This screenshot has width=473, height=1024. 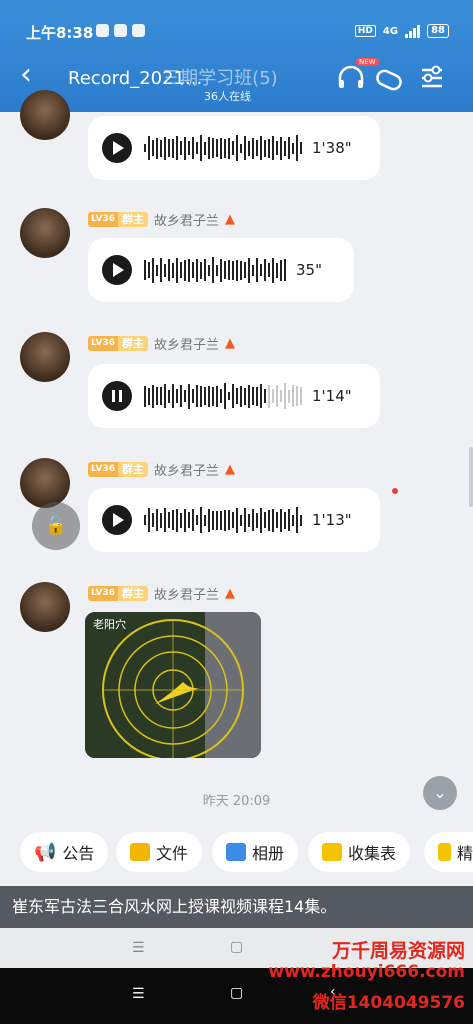 What do you see at coordinates (332, 520) in the screenshot?
I see `voice-duration: 1'13"` at bounding box center [332, 520].